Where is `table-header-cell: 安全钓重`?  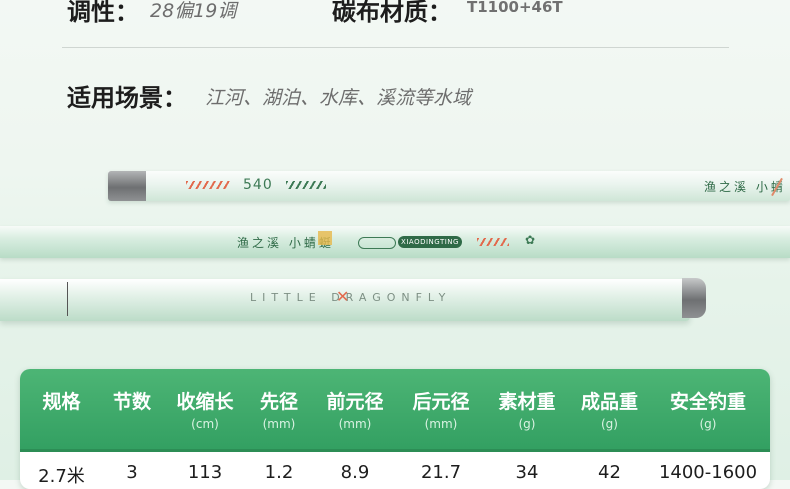 table-header-cell: 安全钓重 is located at coordinates (707, 402).